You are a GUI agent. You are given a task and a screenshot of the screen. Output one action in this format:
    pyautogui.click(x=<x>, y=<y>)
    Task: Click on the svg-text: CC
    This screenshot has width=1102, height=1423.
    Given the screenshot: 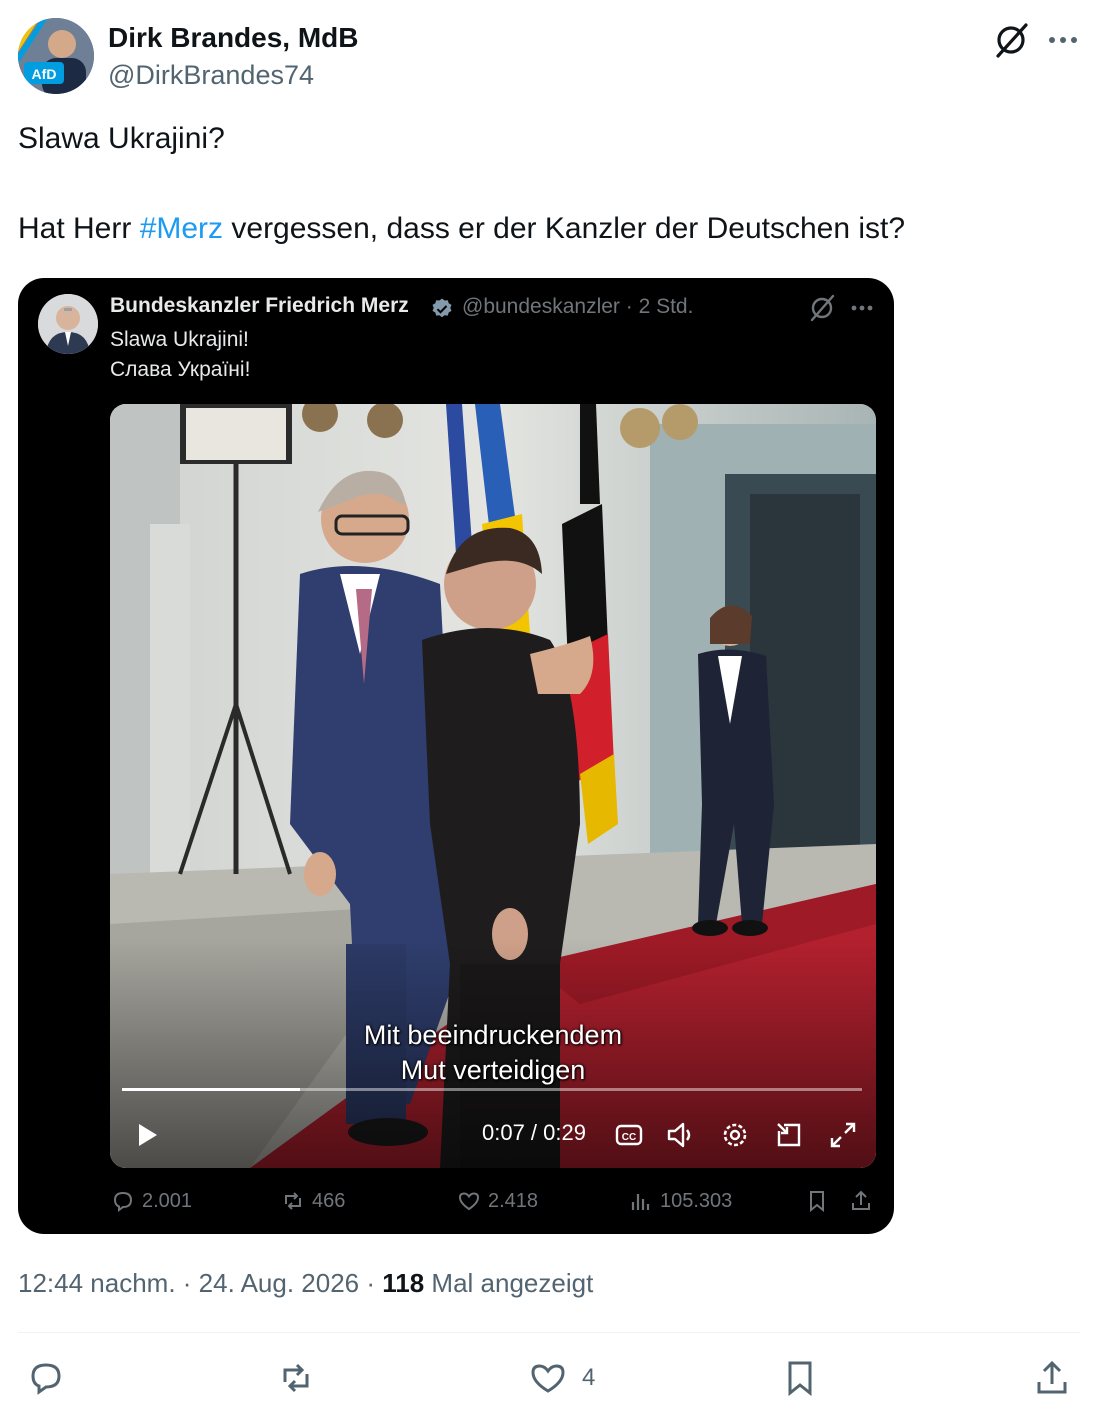 What is the action you would take?
    pyautogui.click(x=629, y=1137)
    